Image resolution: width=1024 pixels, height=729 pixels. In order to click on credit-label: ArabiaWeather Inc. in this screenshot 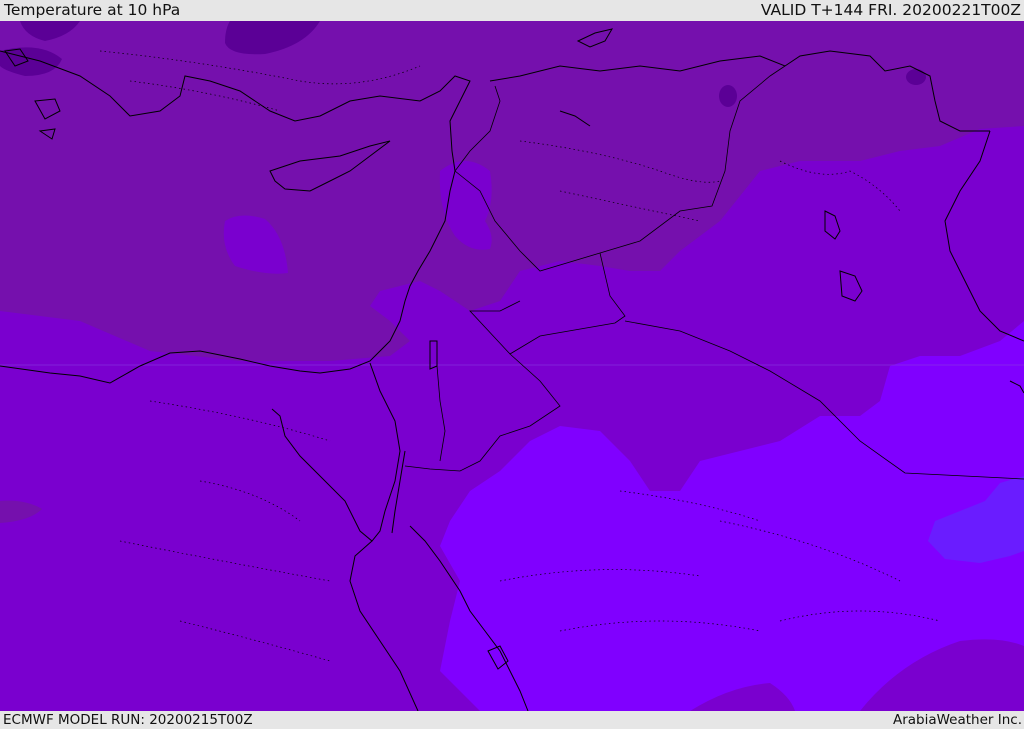, I will do `click(957, 720)`.